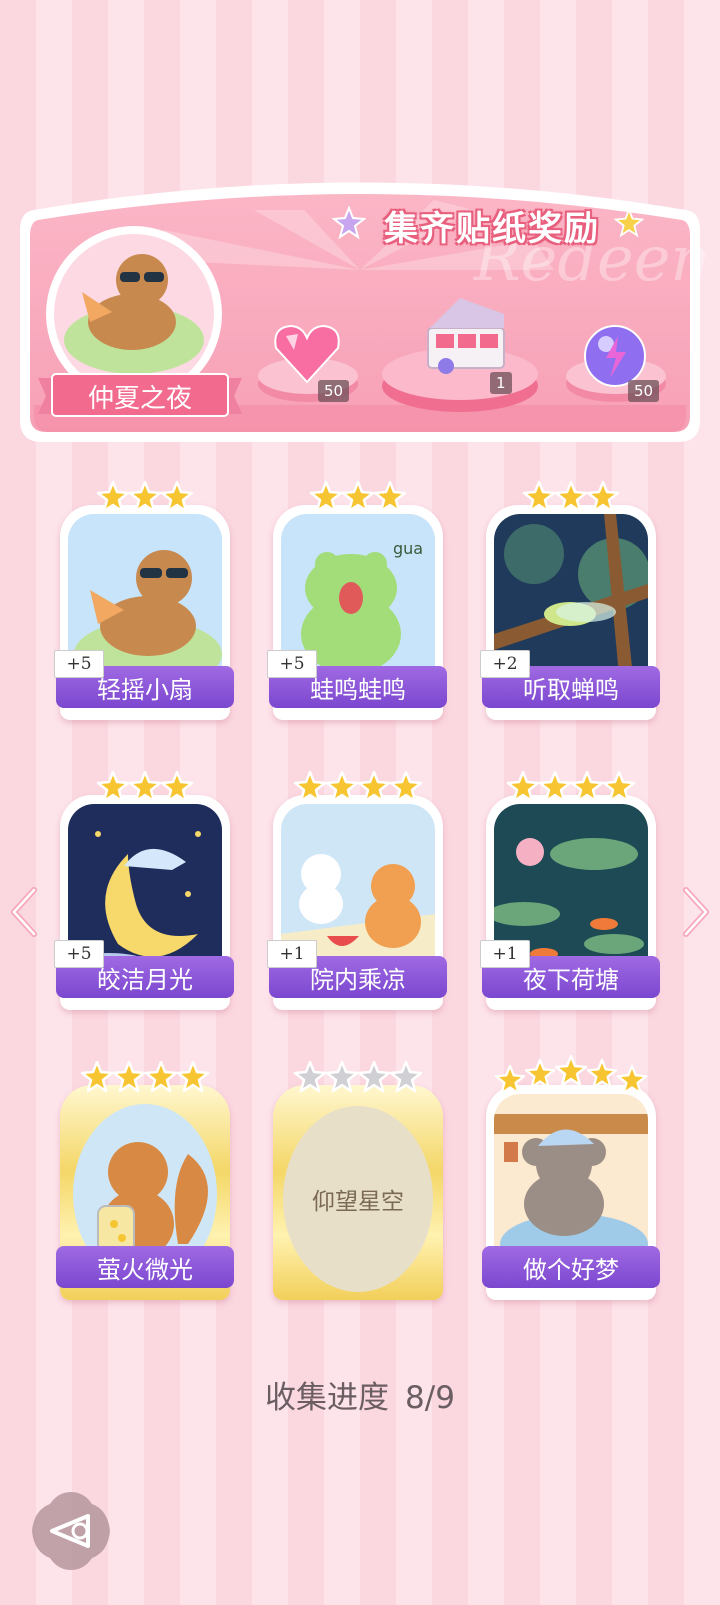  Describe the element at coordinates (358, 1199) in the screenshot. I see `locked-sticker-name: 仰望星空` at that location.